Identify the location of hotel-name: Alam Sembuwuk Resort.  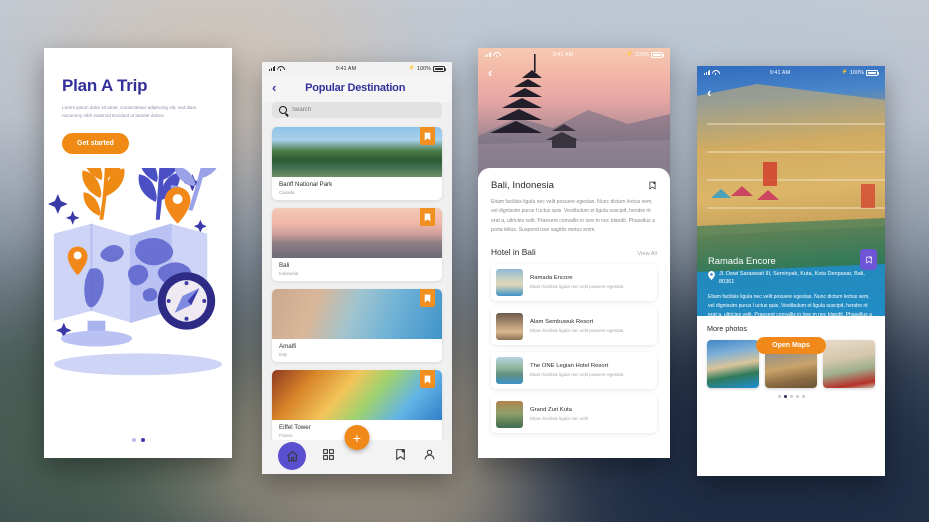
(562, 321).